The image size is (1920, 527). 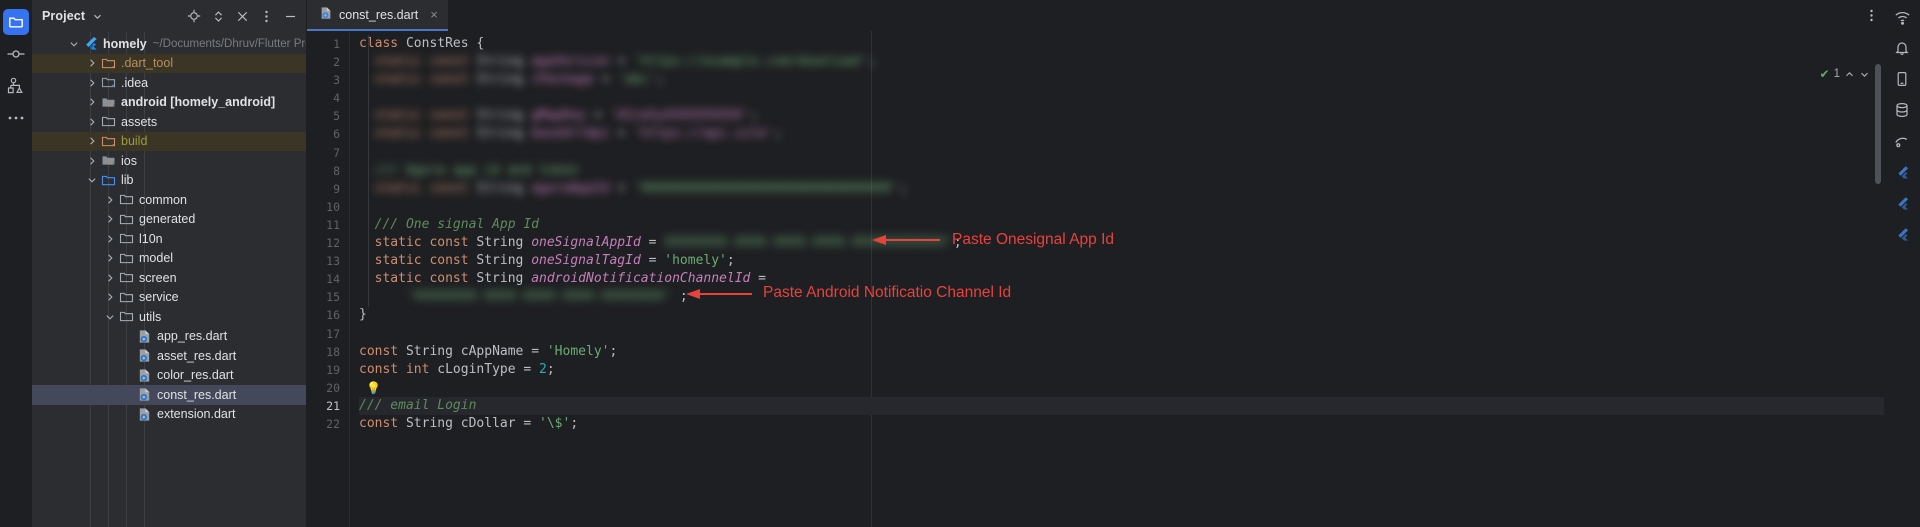 What do you see at coordinates (1902, 141) in the screenshot?
I see `gradle-icon` at bounding box center [1902, 141].